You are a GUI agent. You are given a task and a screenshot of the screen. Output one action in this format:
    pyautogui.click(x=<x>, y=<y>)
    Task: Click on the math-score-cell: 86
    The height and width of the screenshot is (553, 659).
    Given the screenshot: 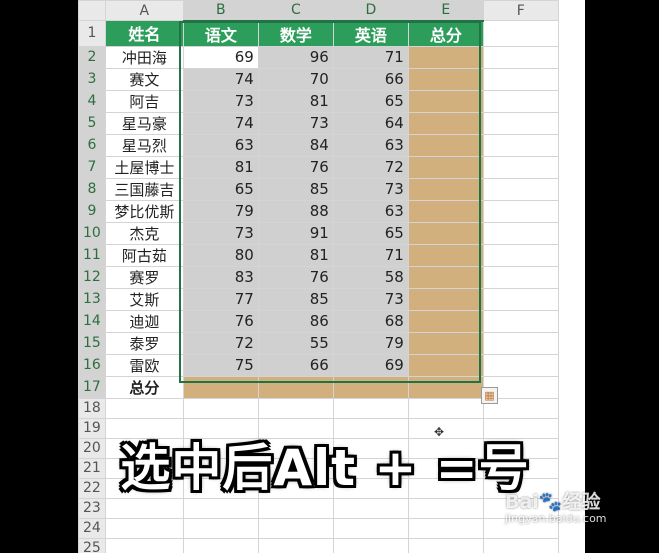 What is the action you would take?
    pyautogui.click(x=295, y=321)
    